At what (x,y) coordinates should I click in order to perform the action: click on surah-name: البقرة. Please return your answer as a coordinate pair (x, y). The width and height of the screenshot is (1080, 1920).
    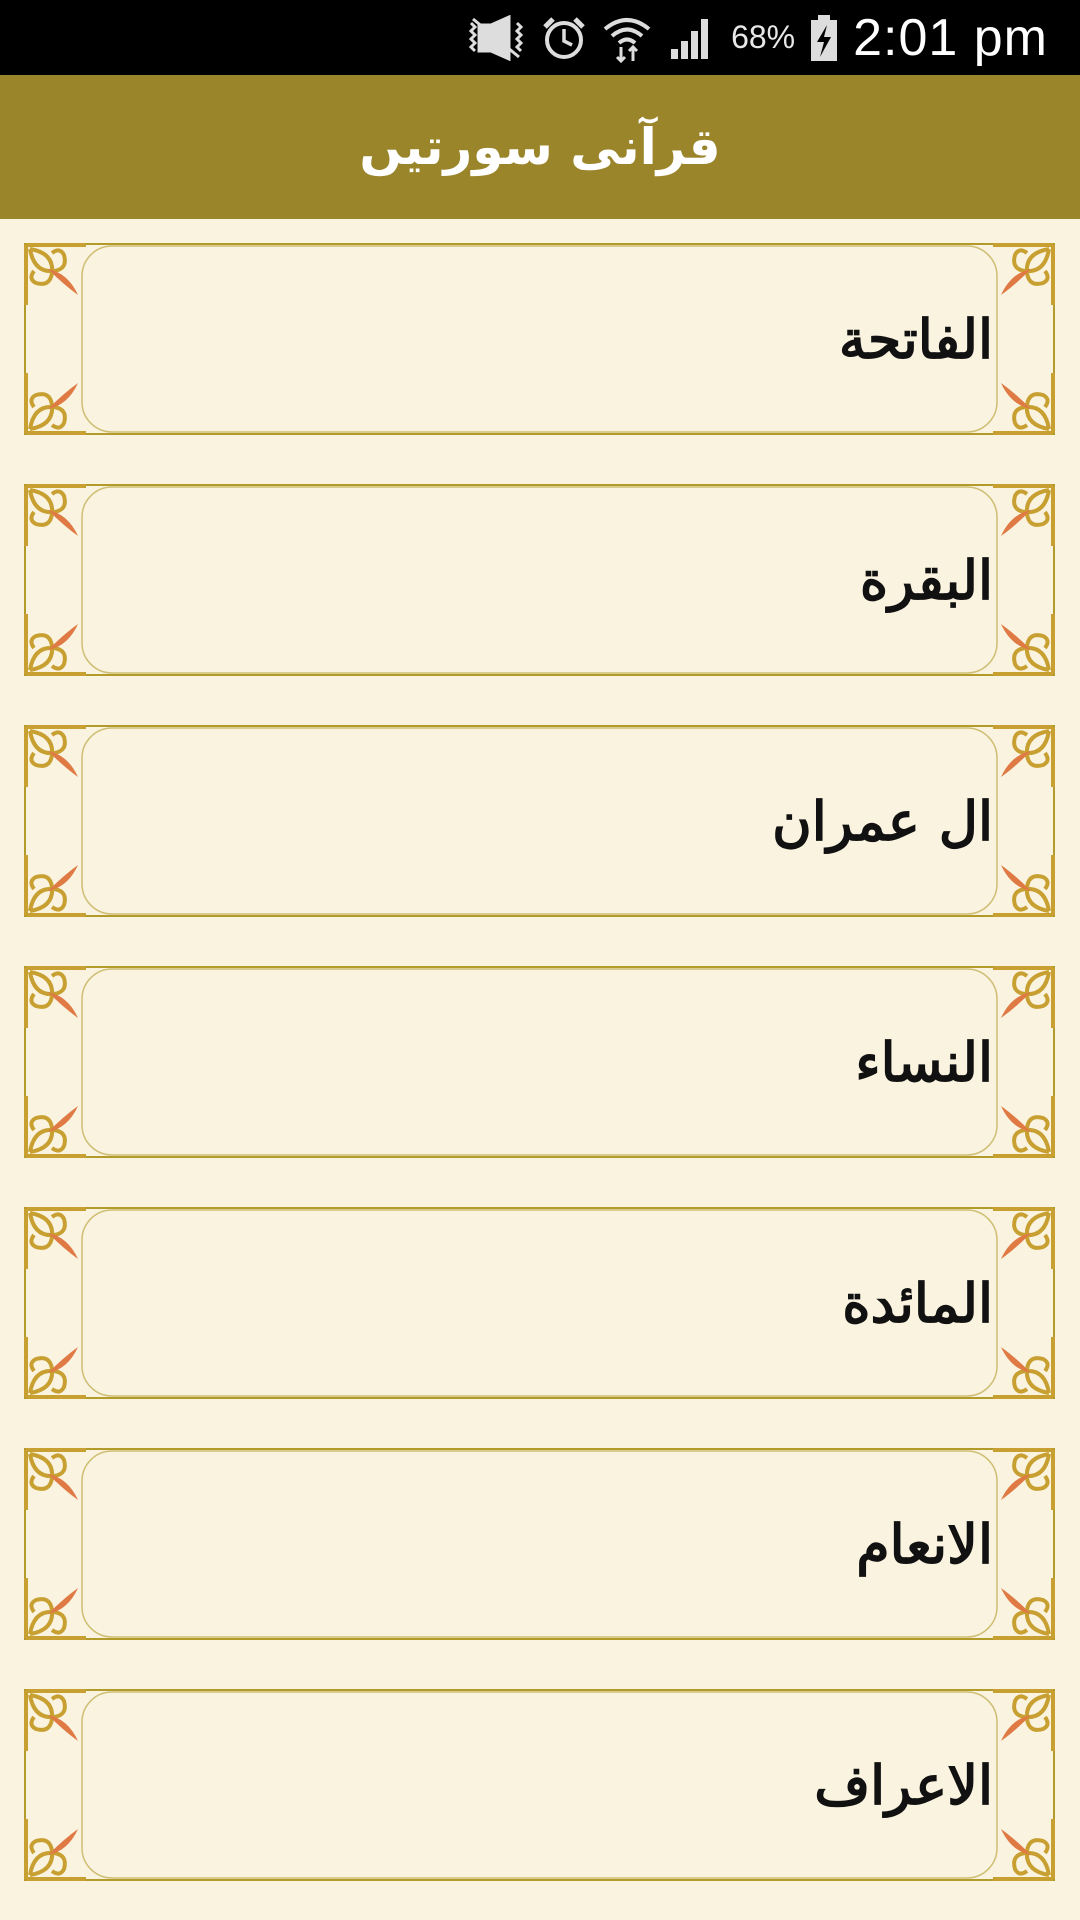
    Looking at the image, I should click on (926, 580).